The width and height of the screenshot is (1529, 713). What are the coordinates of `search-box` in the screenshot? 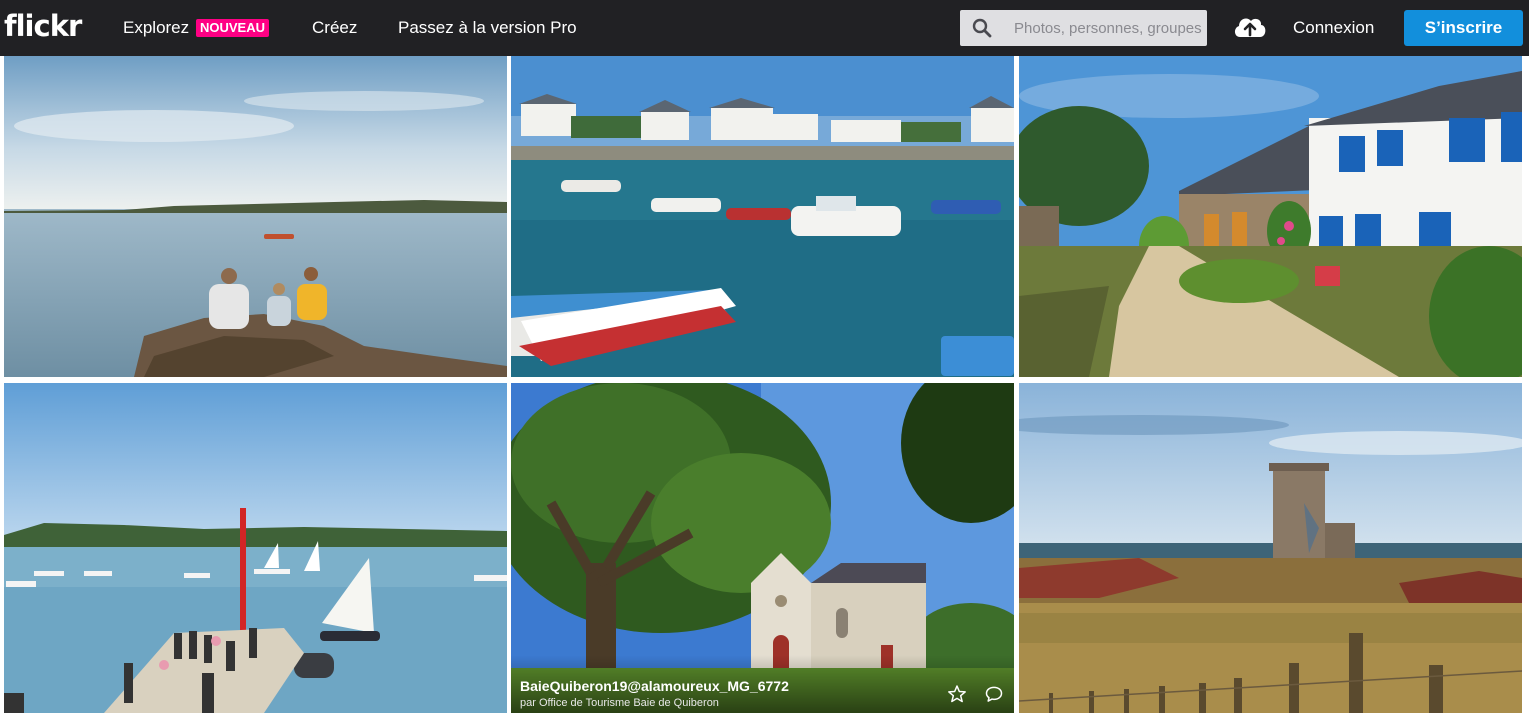 It's located at (1083, 28).